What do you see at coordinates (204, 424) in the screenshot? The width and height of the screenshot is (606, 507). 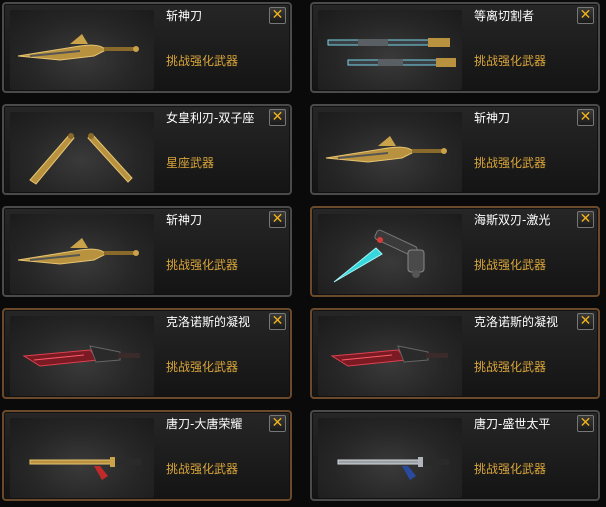 I see `weapon-name: 唐刀-大唐荣耀` at bounding box center [204, 424].